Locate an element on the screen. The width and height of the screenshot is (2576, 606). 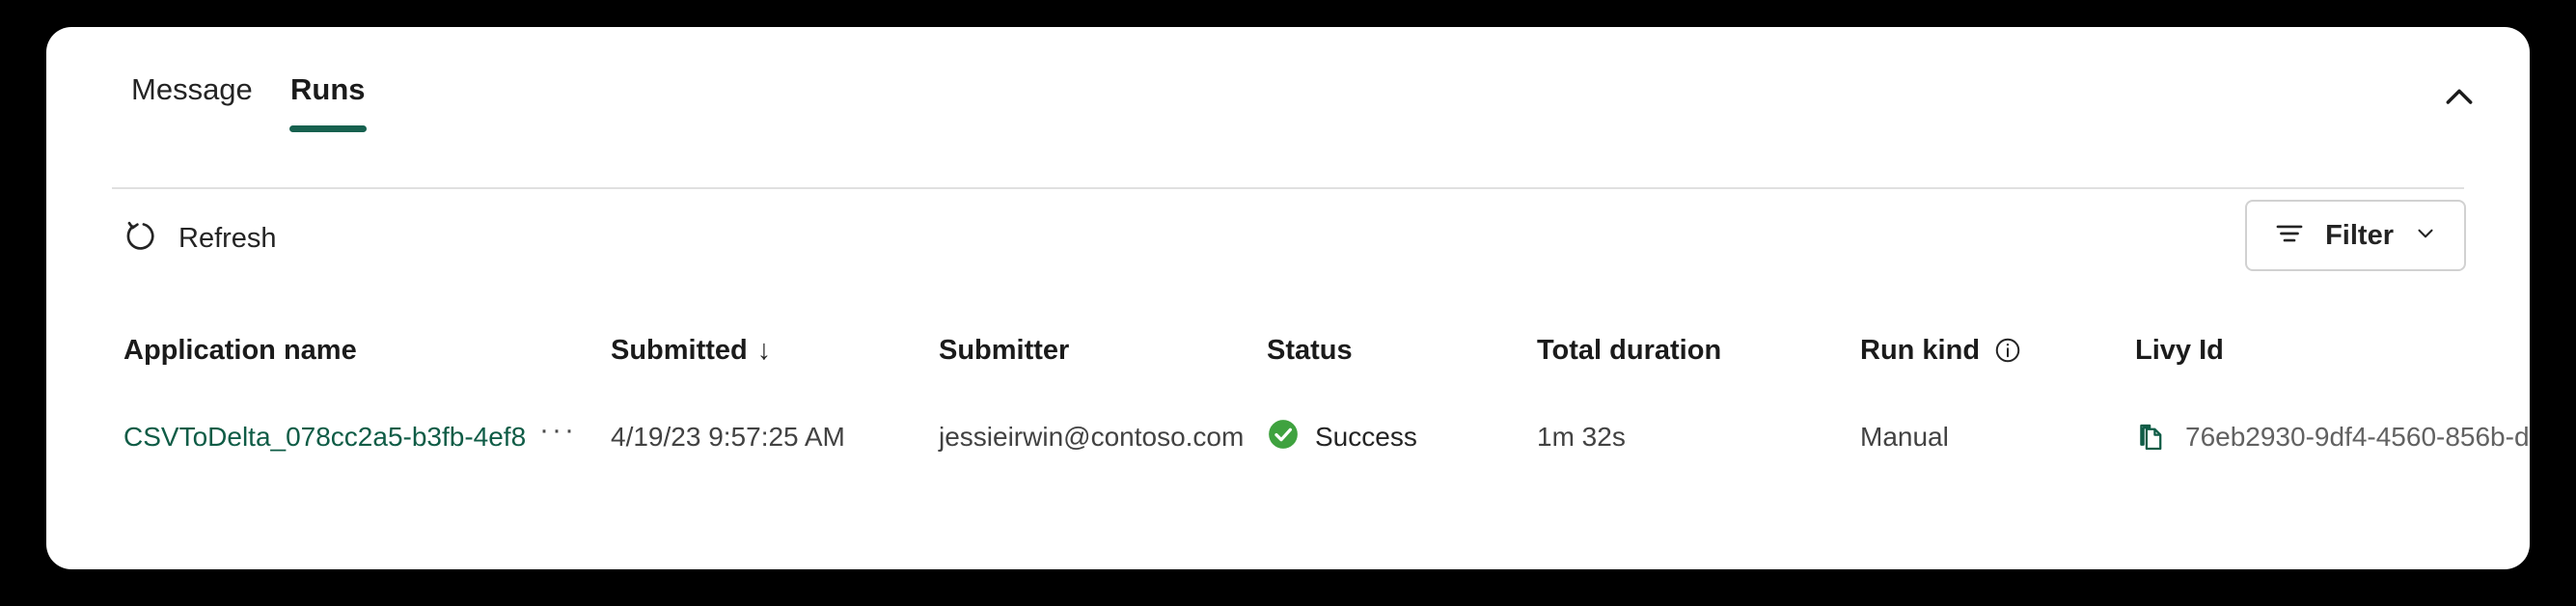
row-more-actions-button: ··· is located at coordinates (558, 432).